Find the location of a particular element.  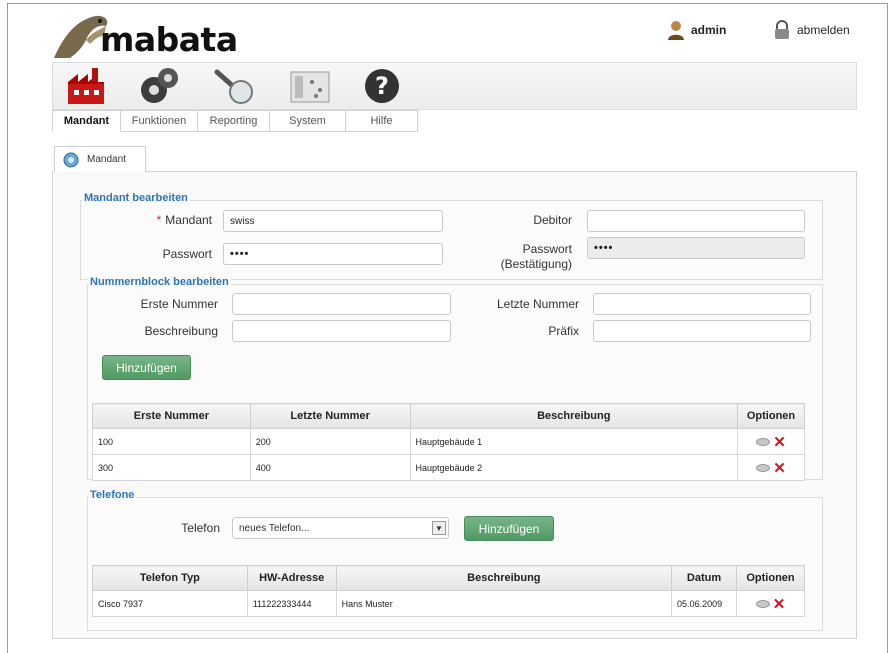

tab-system: System is located at coordinates (308, 121).